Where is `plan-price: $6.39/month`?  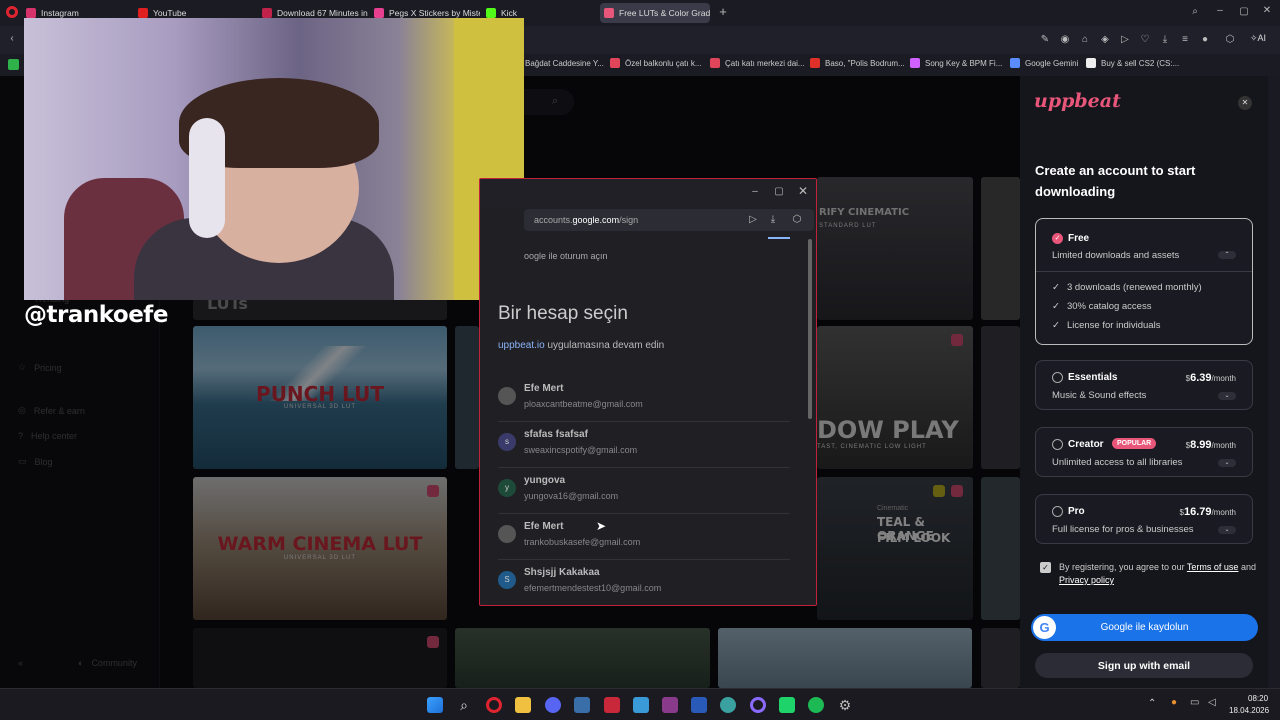 plan-price: $6.39/month is located at coordinates (1210, 378).